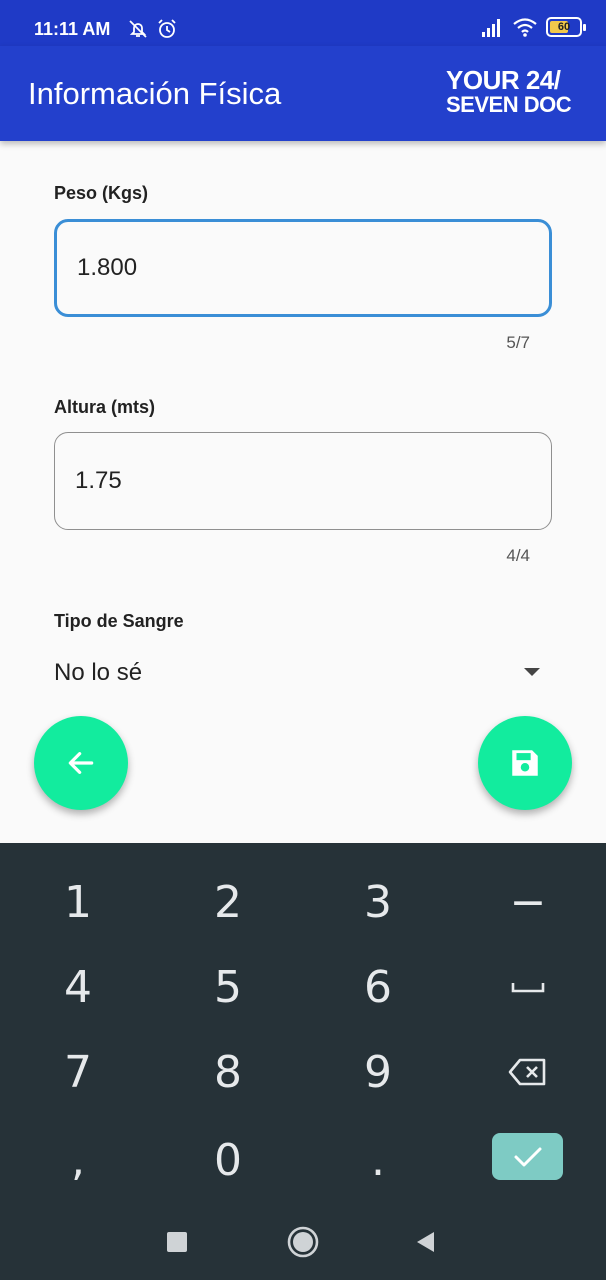  I want to click on system-nav-bar, so click(303, 1240).